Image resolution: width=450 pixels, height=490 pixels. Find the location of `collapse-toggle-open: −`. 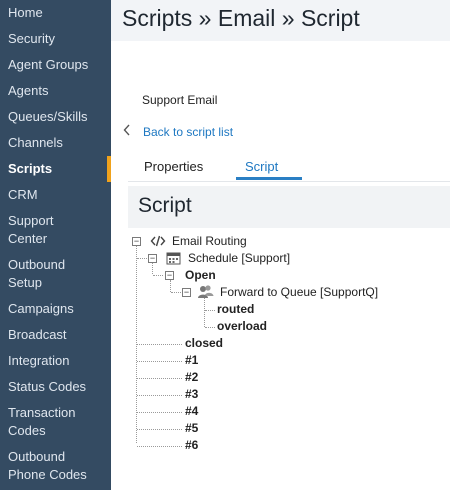

collapse-toggle-open: − is located at coordinates (169, 275).